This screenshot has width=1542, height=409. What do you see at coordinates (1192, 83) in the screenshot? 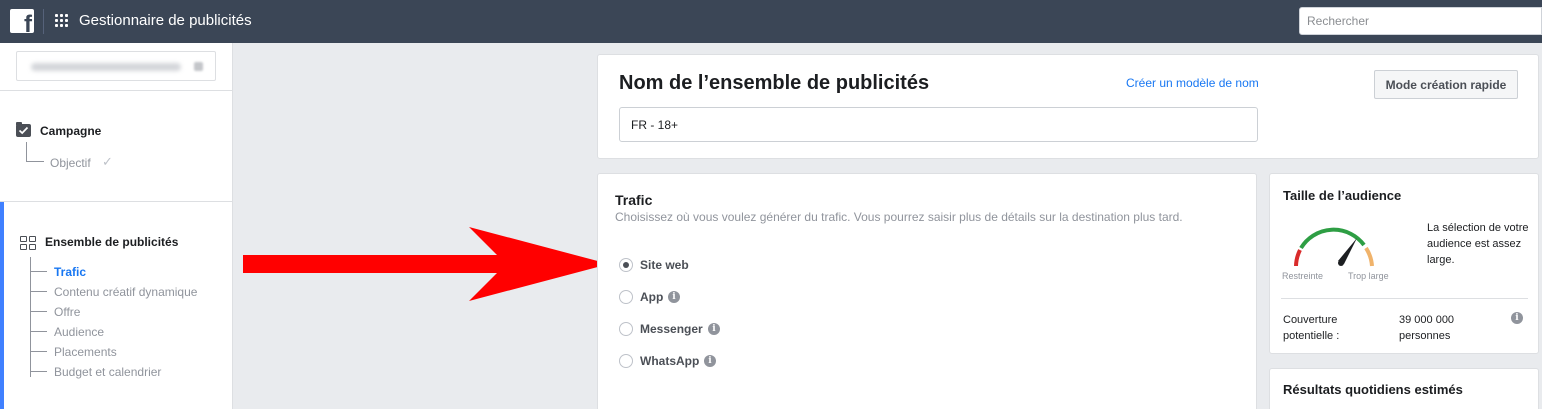
I see `create-name-template-link: Créer un modèle de nom` at bounding box center [1192, 83].